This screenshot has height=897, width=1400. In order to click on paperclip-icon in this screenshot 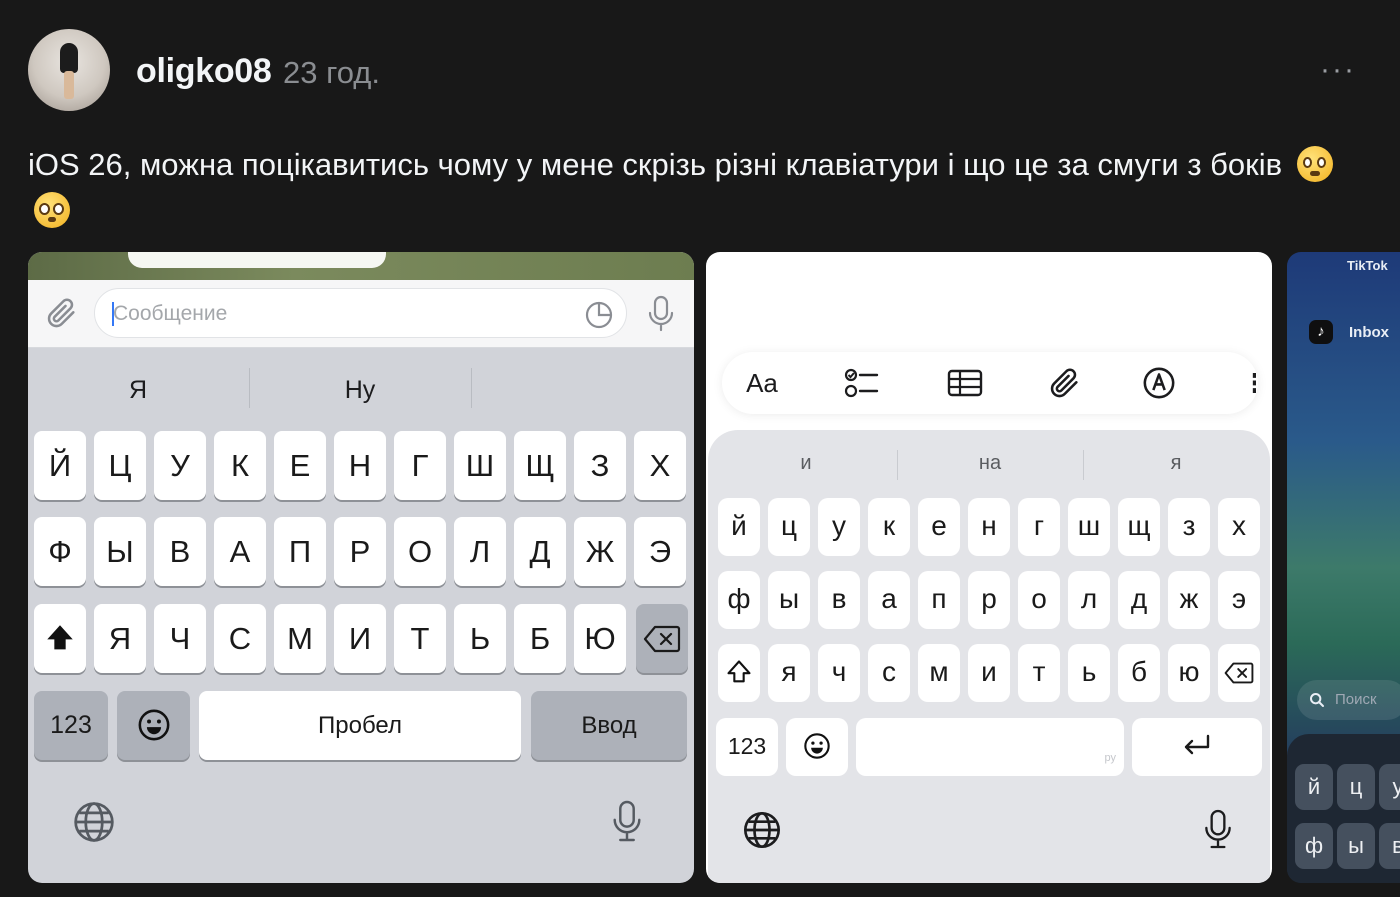, I will do `click(62, 314)`.